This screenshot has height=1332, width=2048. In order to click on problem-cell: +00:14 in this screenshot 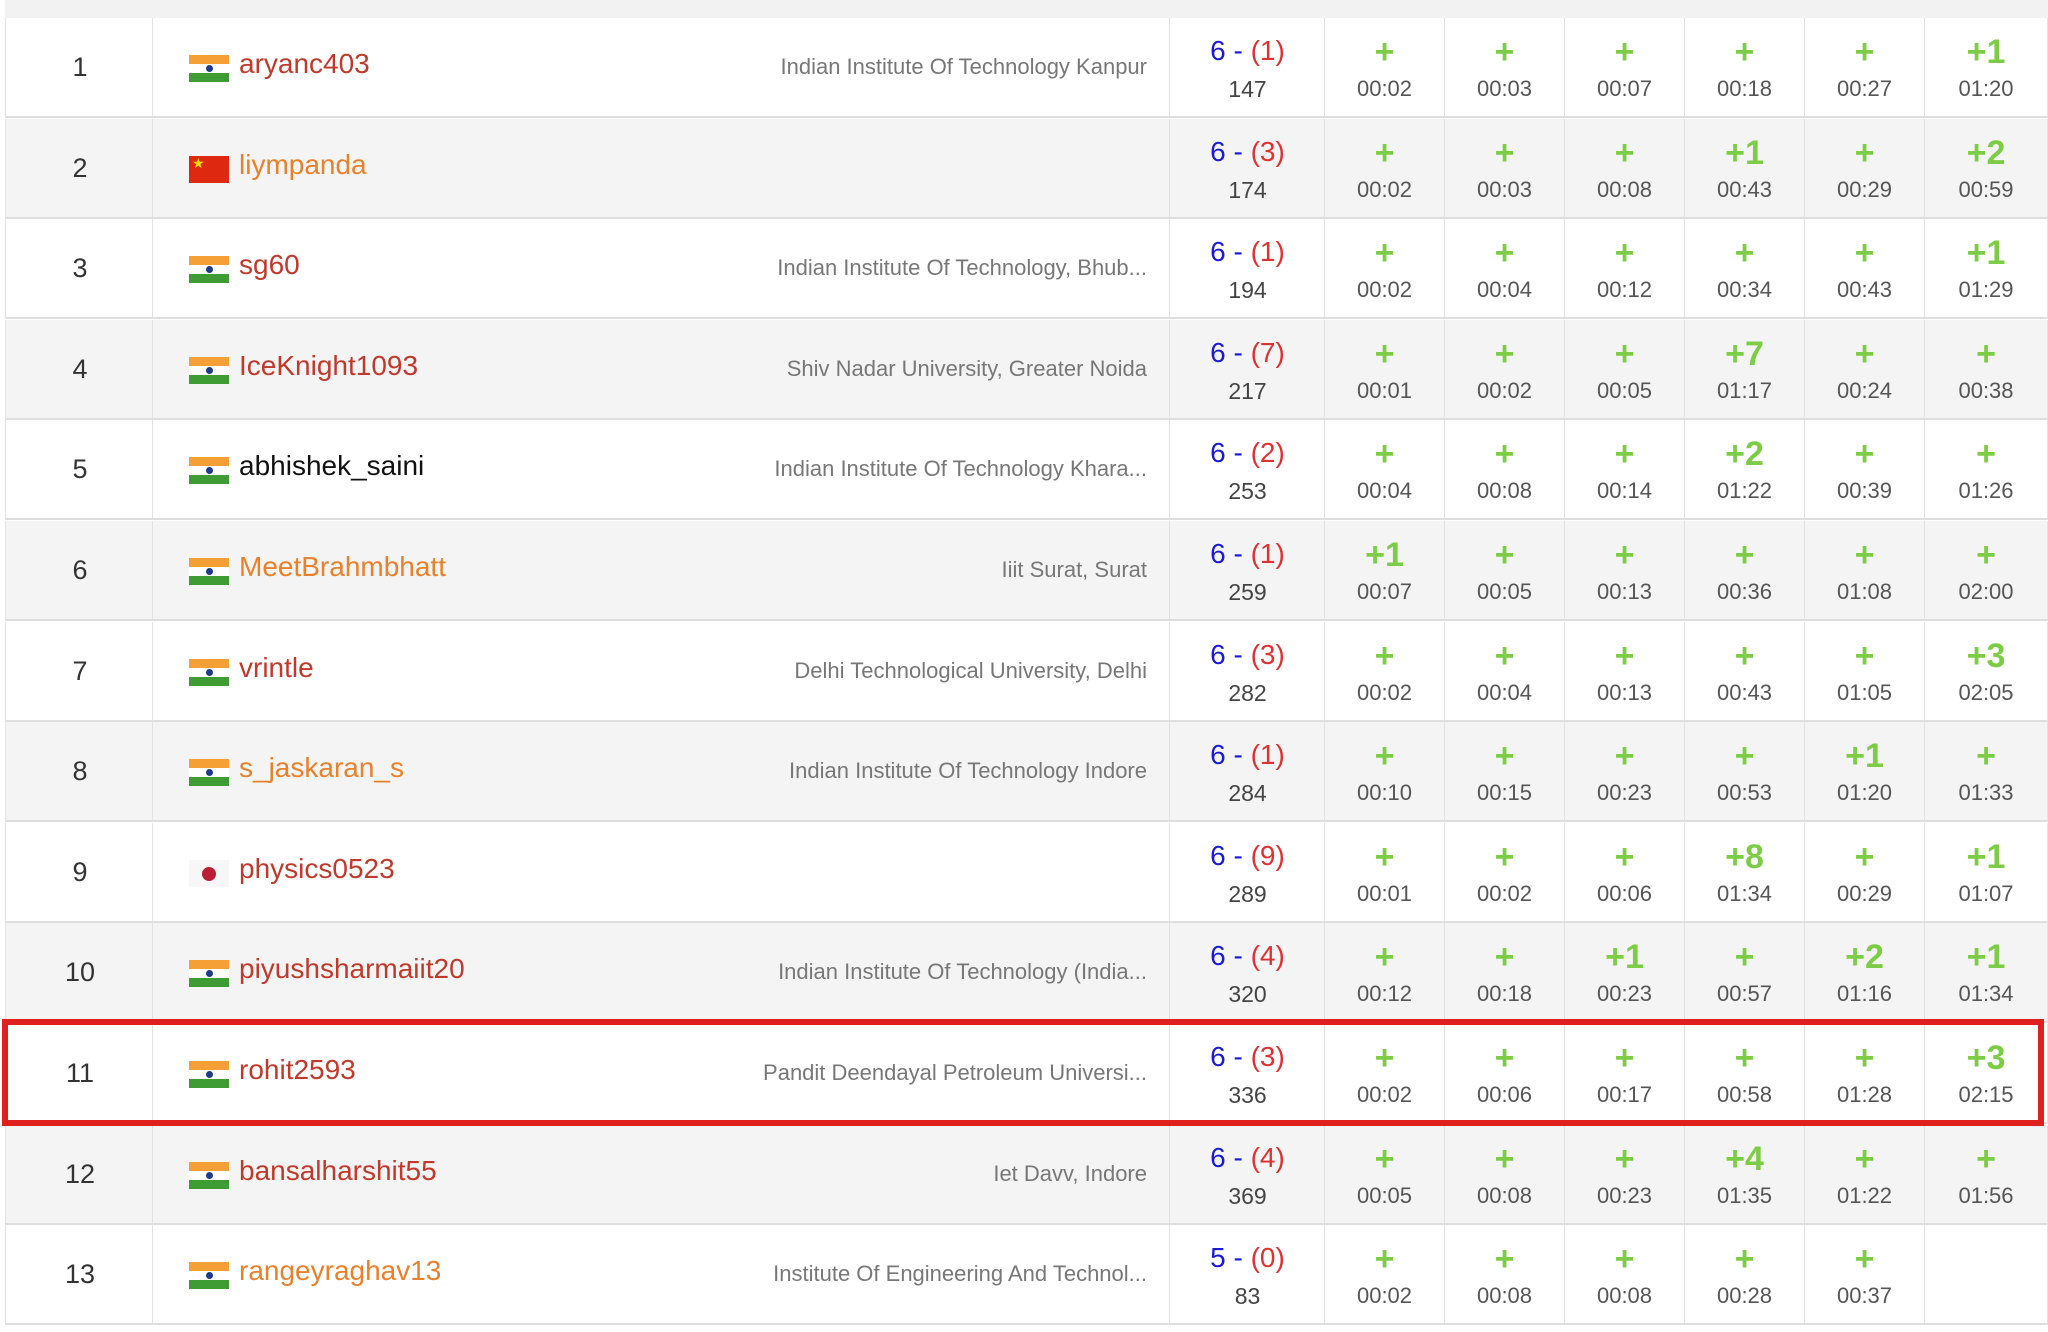, I will do `click(1625, 469)`.